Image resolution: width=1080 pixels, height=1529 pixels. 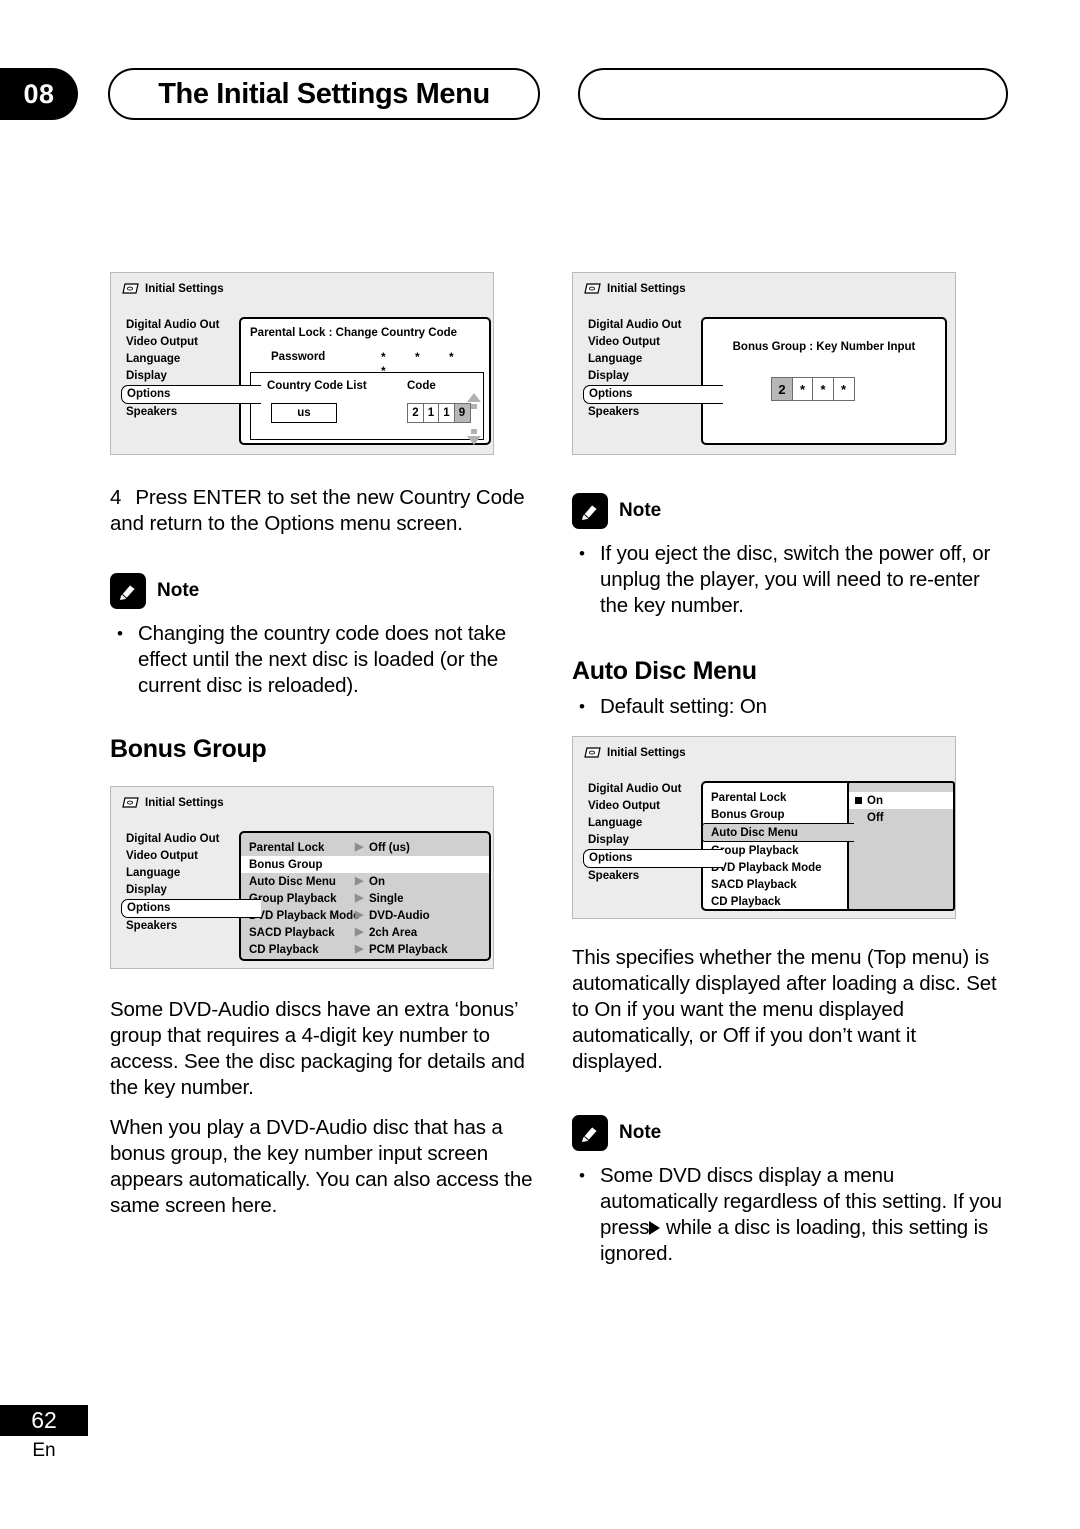 I want to click on key-digit-0: 2, so click(x=782, y=389).